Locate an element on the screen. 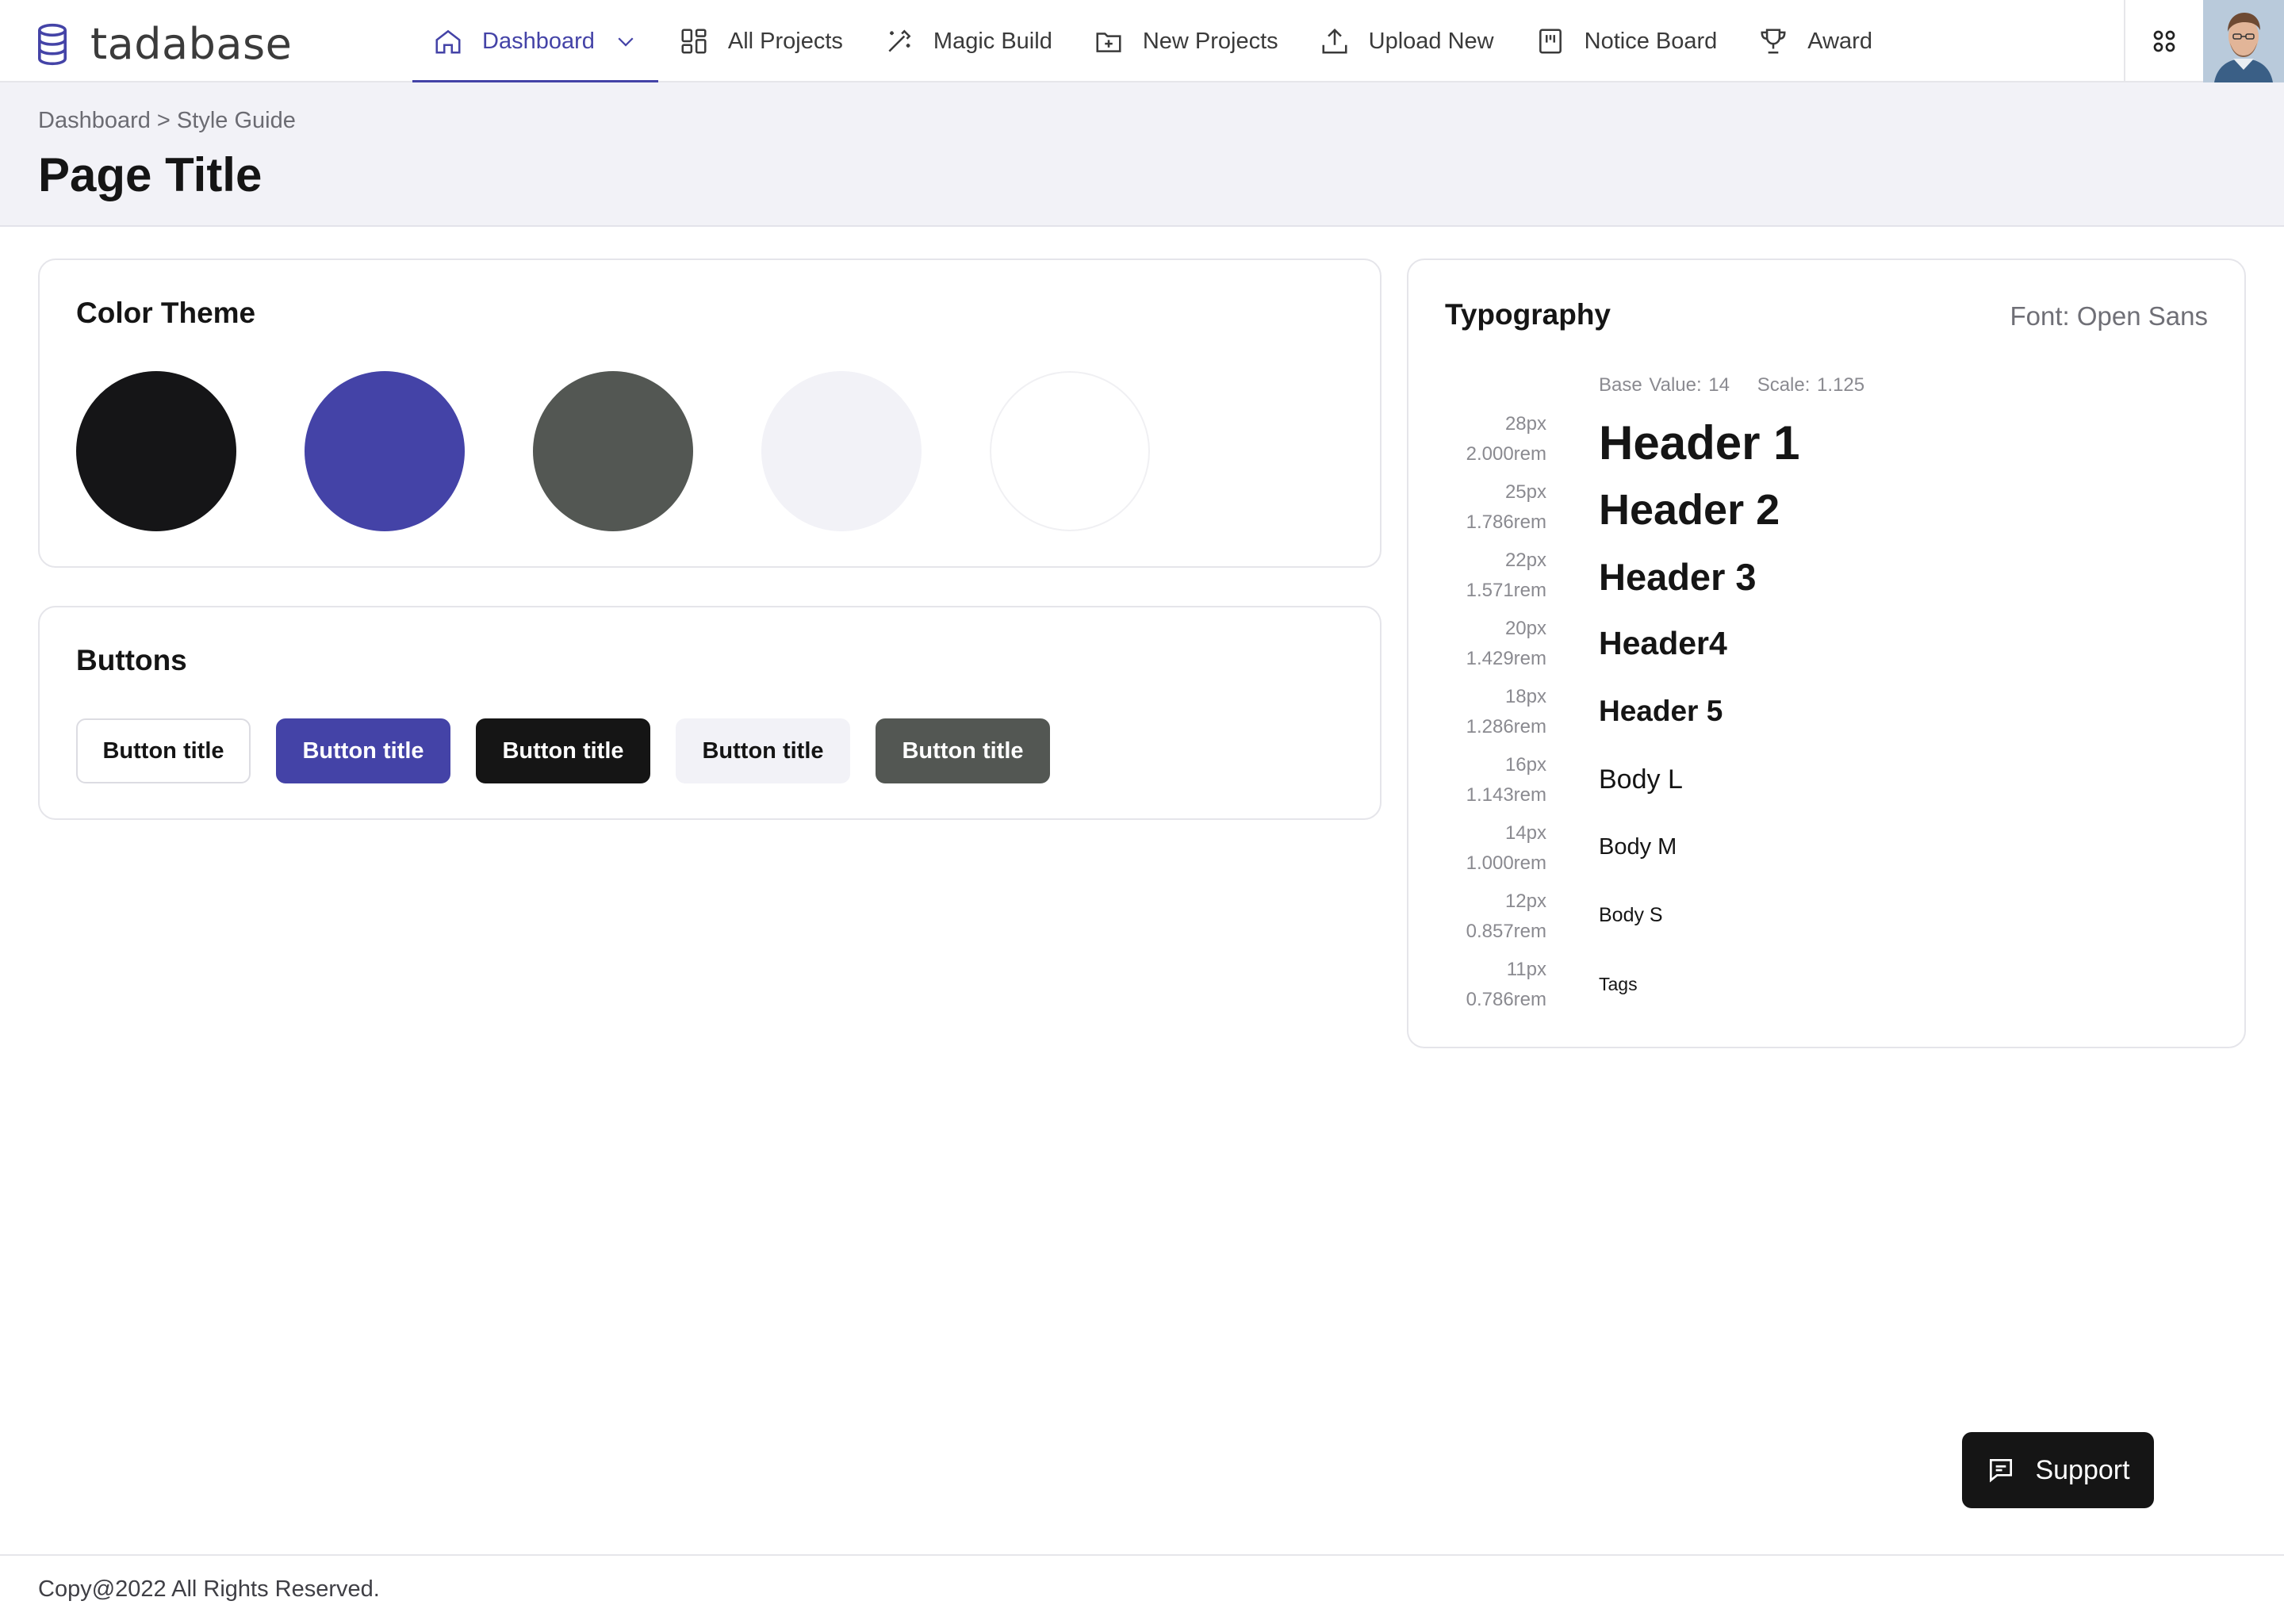  support-label: Support is located at coordinates (2082, 1469).